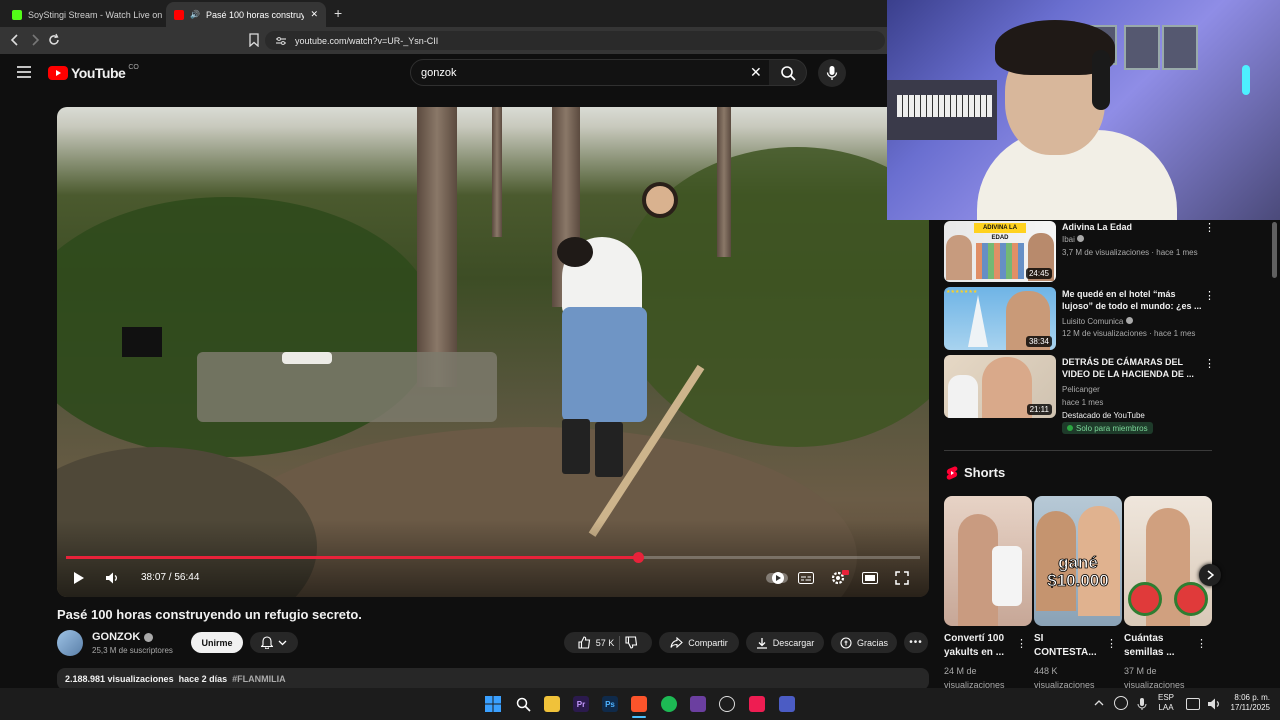  Describe the element at coordinates (581, 704) in the screenshot. I see `premiere-icon: Pr` at that location.